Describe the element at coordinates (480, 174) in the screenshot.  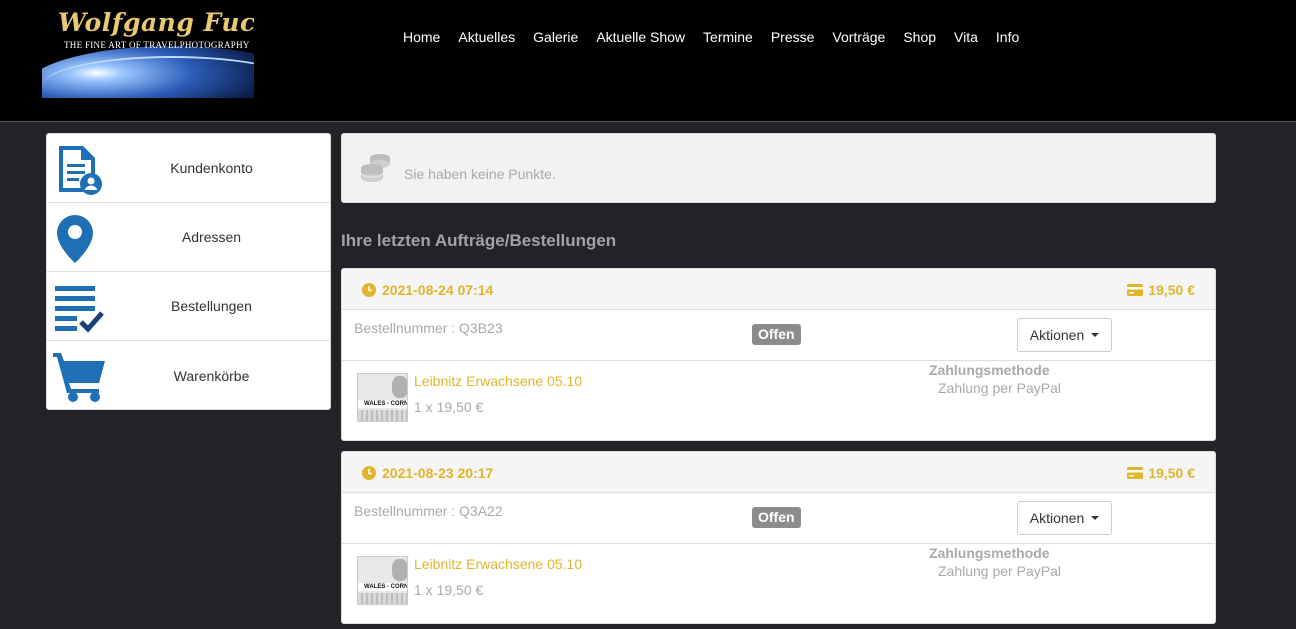
I see `points-text: Sie haben keine Punkte.` at that location.